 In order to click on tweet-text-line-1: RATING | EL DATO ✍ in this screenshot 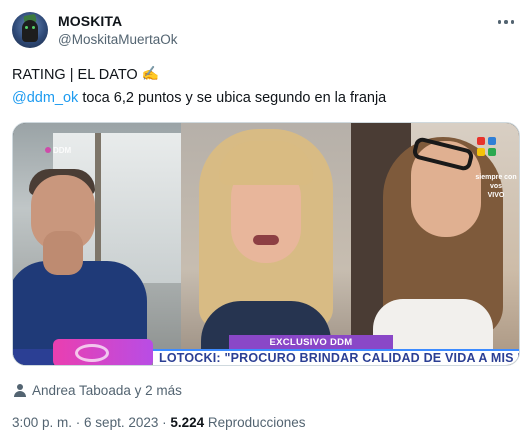, I will do `click(86, 74)`.